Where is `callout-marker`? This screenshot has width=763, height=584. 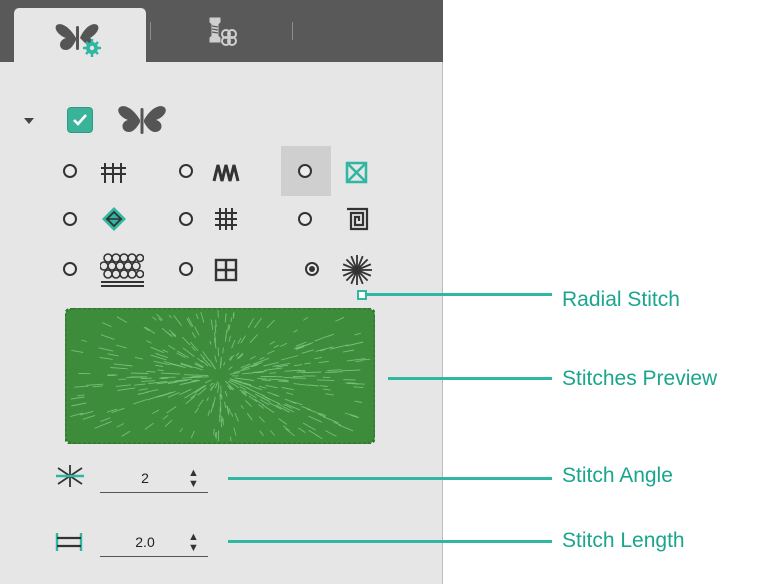 callout-marker is located at coordinates (362, 295).